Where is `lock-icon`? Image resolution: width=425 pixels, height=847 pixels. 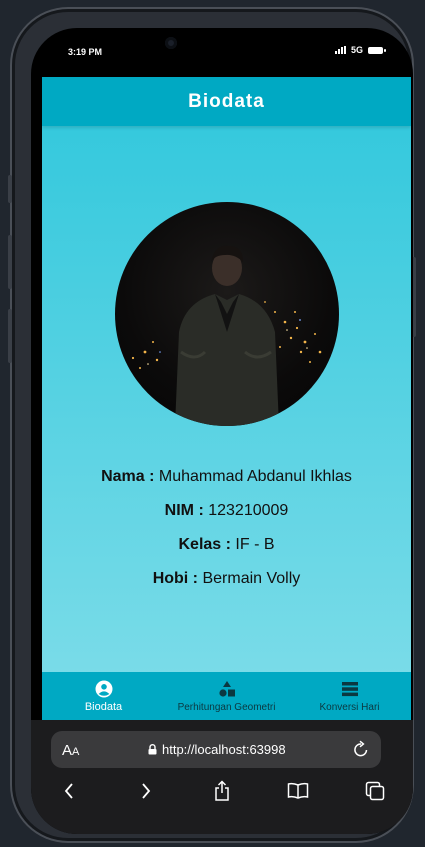 lock-icon is located at coordinates (152, 749).